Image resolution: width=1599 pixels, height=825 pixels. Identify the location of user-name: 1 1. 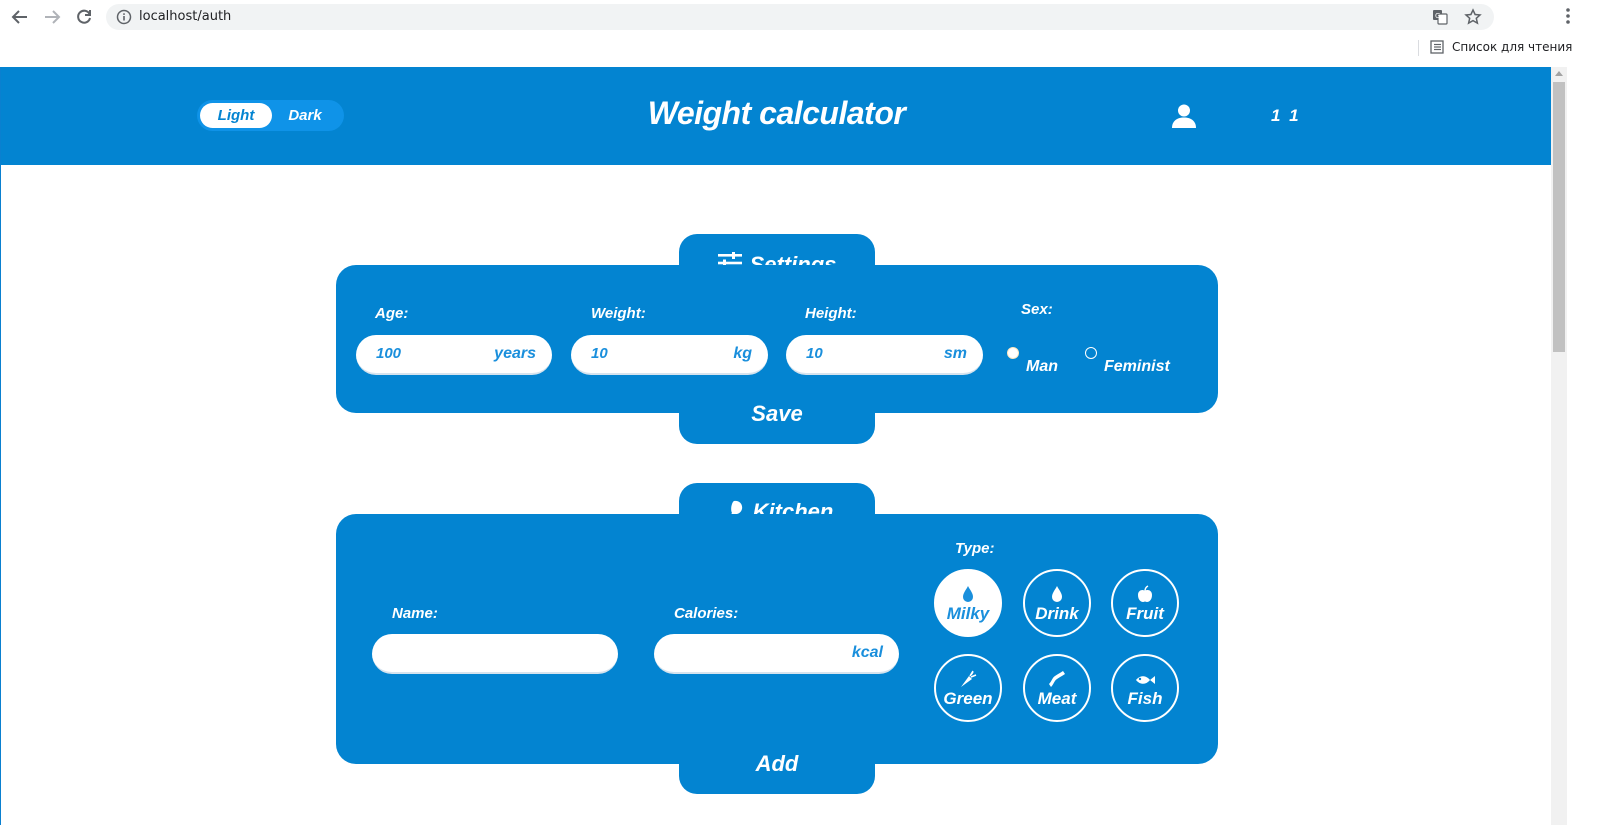
(1286, 116).